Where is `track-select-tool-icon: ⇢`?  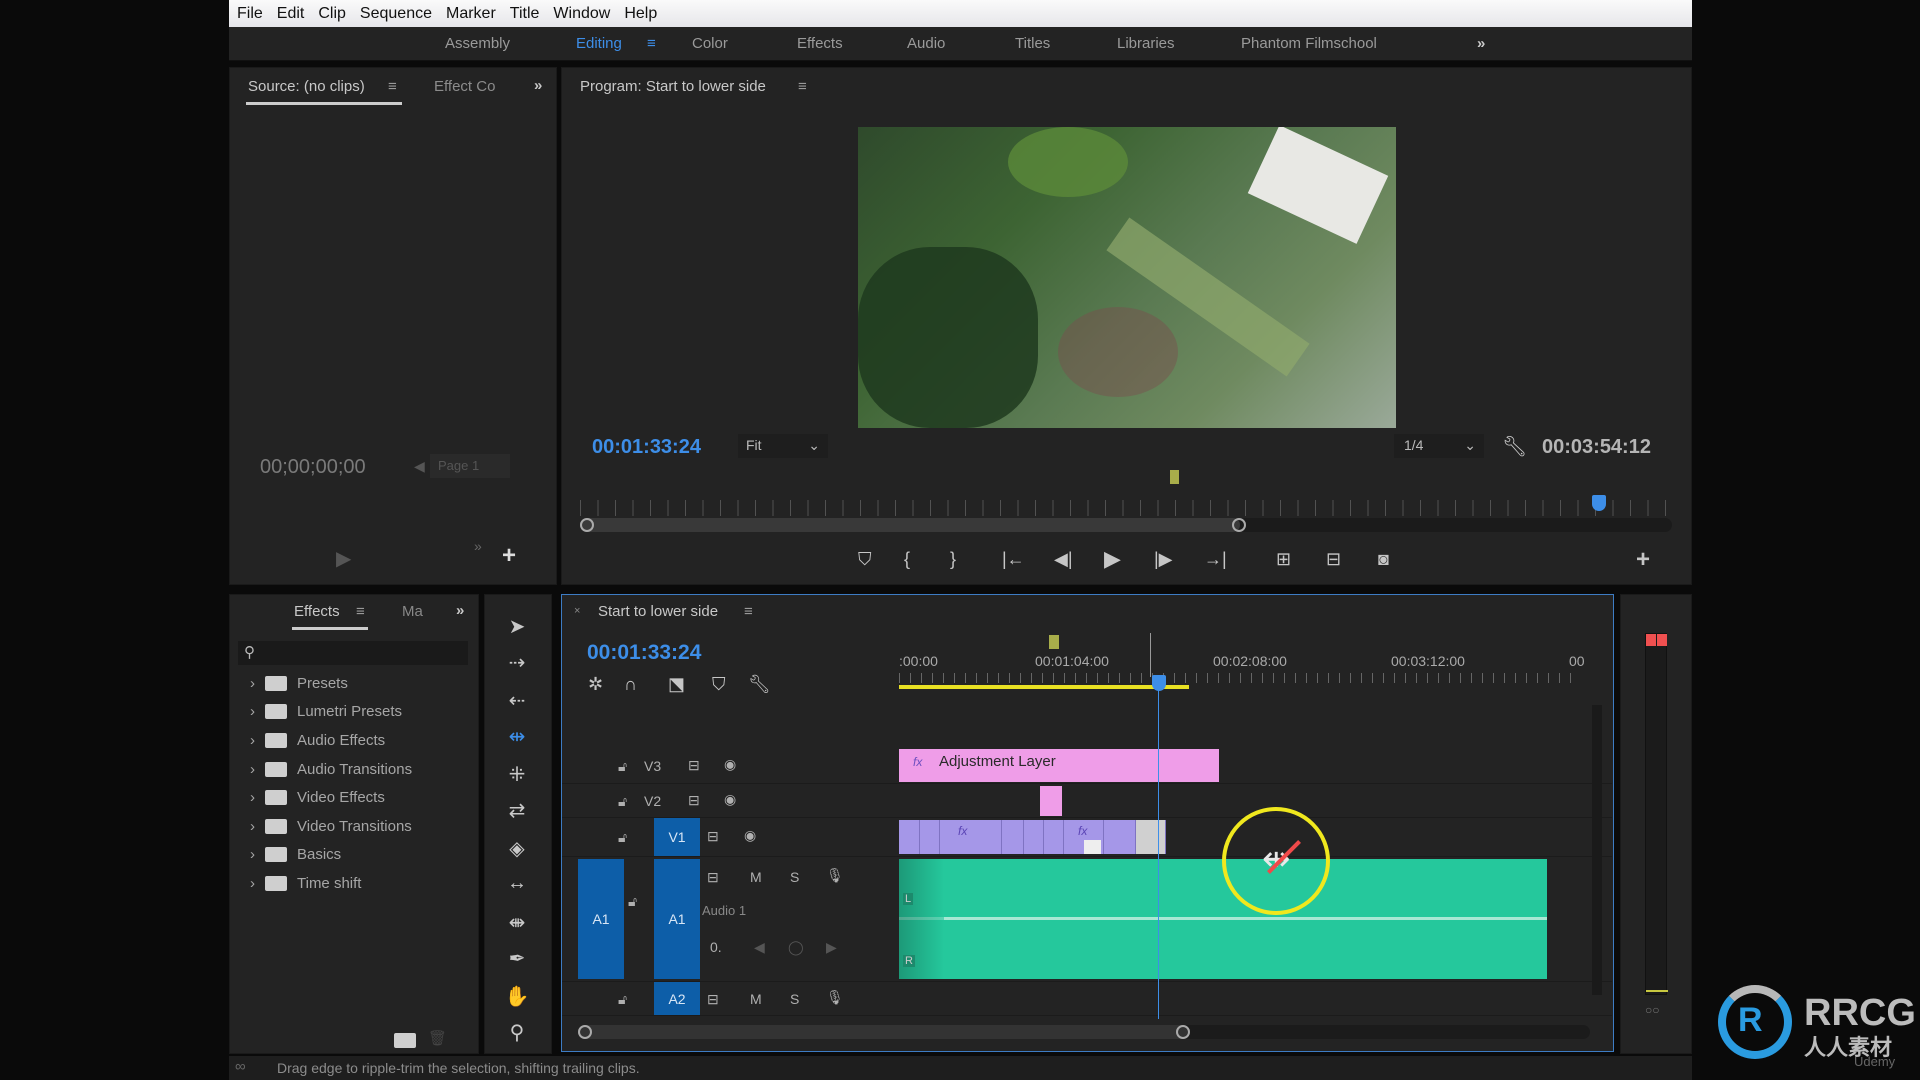 track-select-tool-icon: ⇢ is located at coordinates (517, 662).